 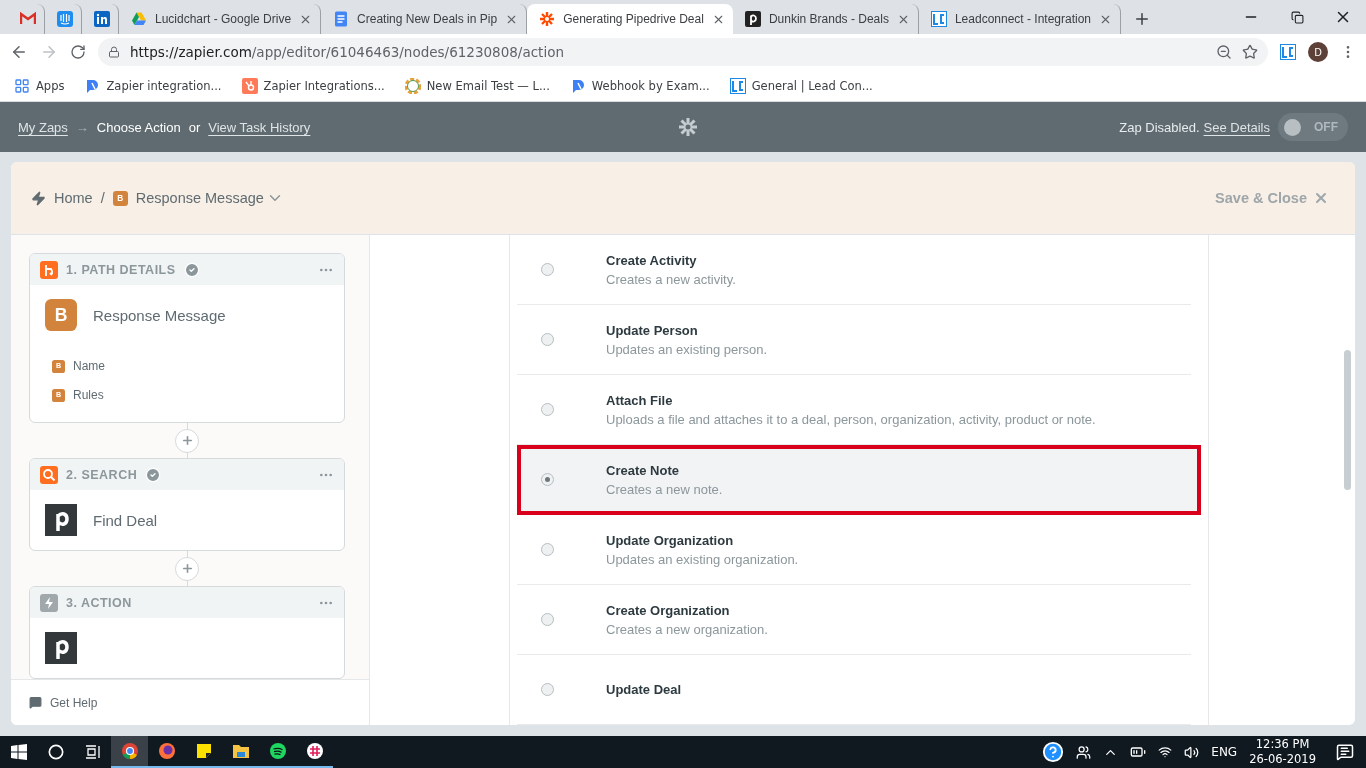 I want to click on address-field: https://zapier.com/app/editor/61046463/nodes/61230808/action, so click(x=683, y=52).